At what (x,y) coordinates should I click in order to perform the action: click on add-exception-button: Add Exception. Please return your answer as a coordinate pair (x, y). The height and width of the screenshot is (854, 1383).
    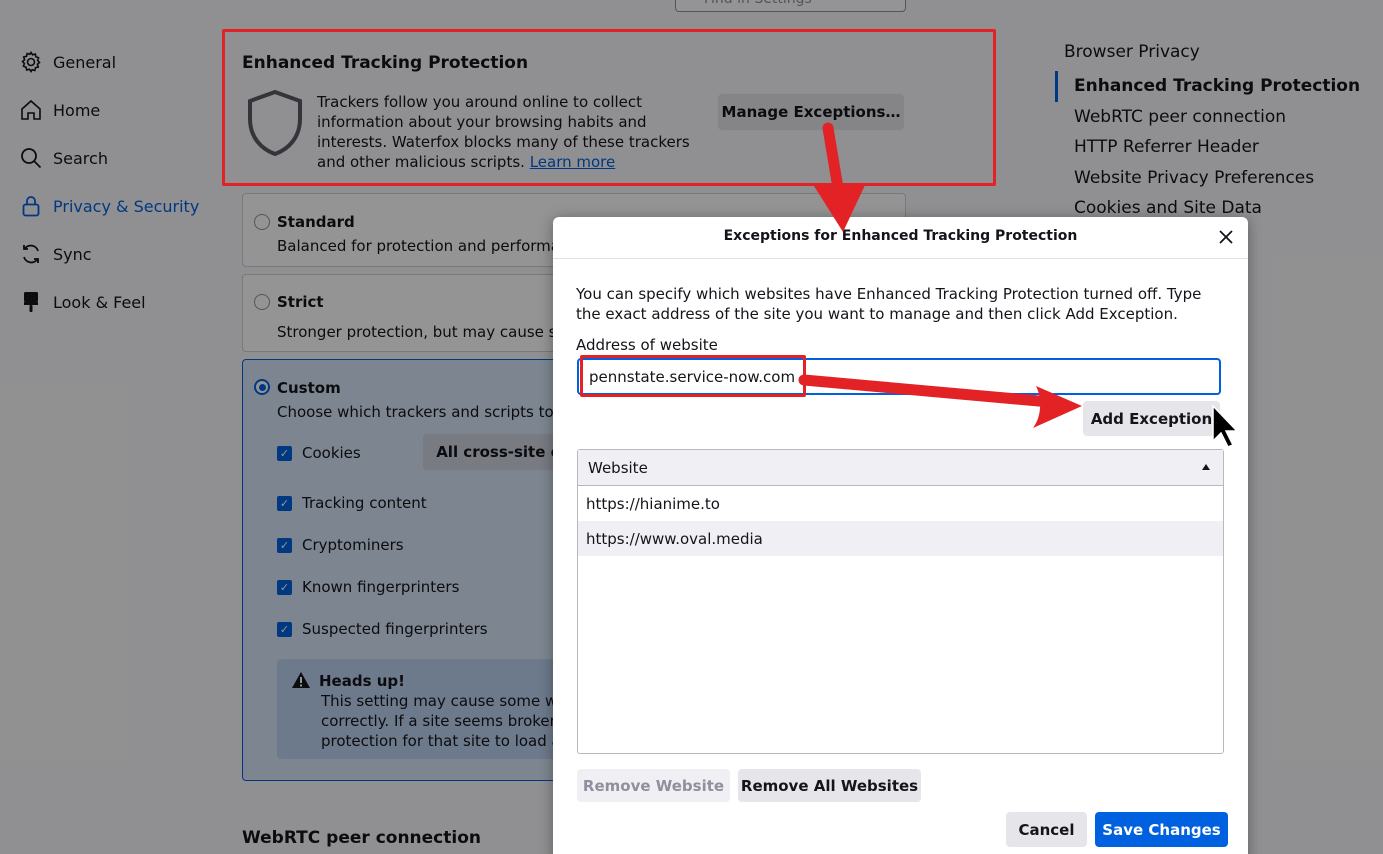
    Looking at the image, I should click on (1151, 418).